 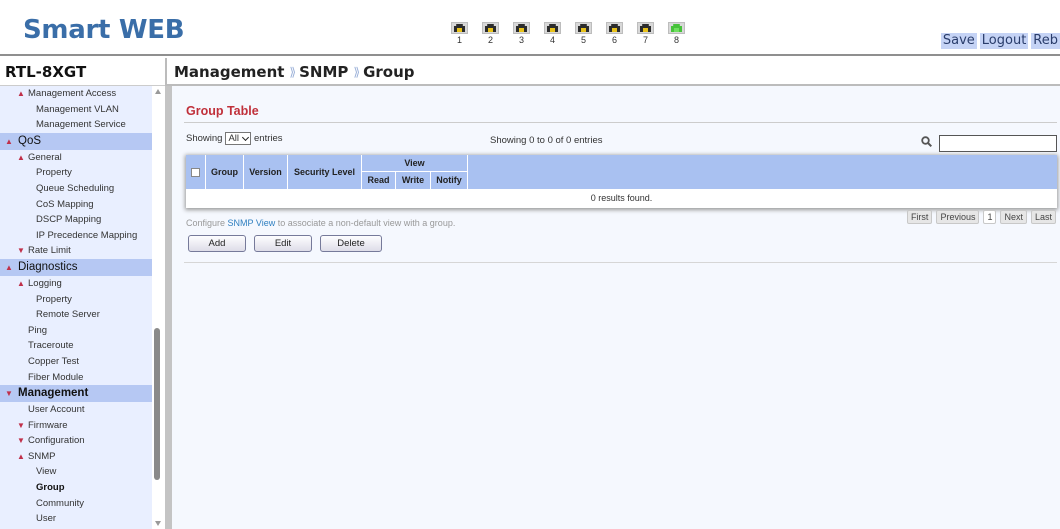 What do you see at coordinates (76, 141) in the screenshot?
I see `sidebar-item-qos: ▲ QoS` at bounding box center [76, 141].